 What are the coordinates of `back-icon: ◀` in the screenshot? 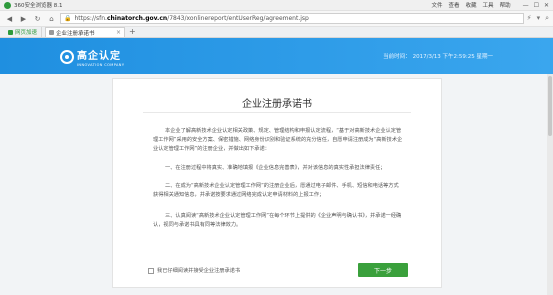 It's located at (9, 18).